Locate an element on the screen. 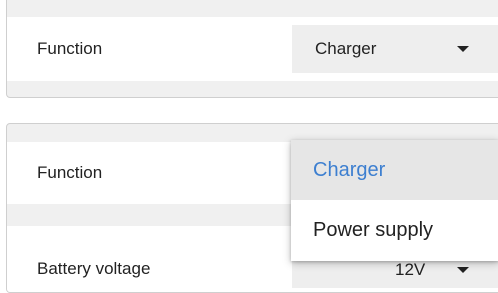 The image size is (498, 293). battery-voltage-label: Battery voltage is located at coordinates (94, 268).